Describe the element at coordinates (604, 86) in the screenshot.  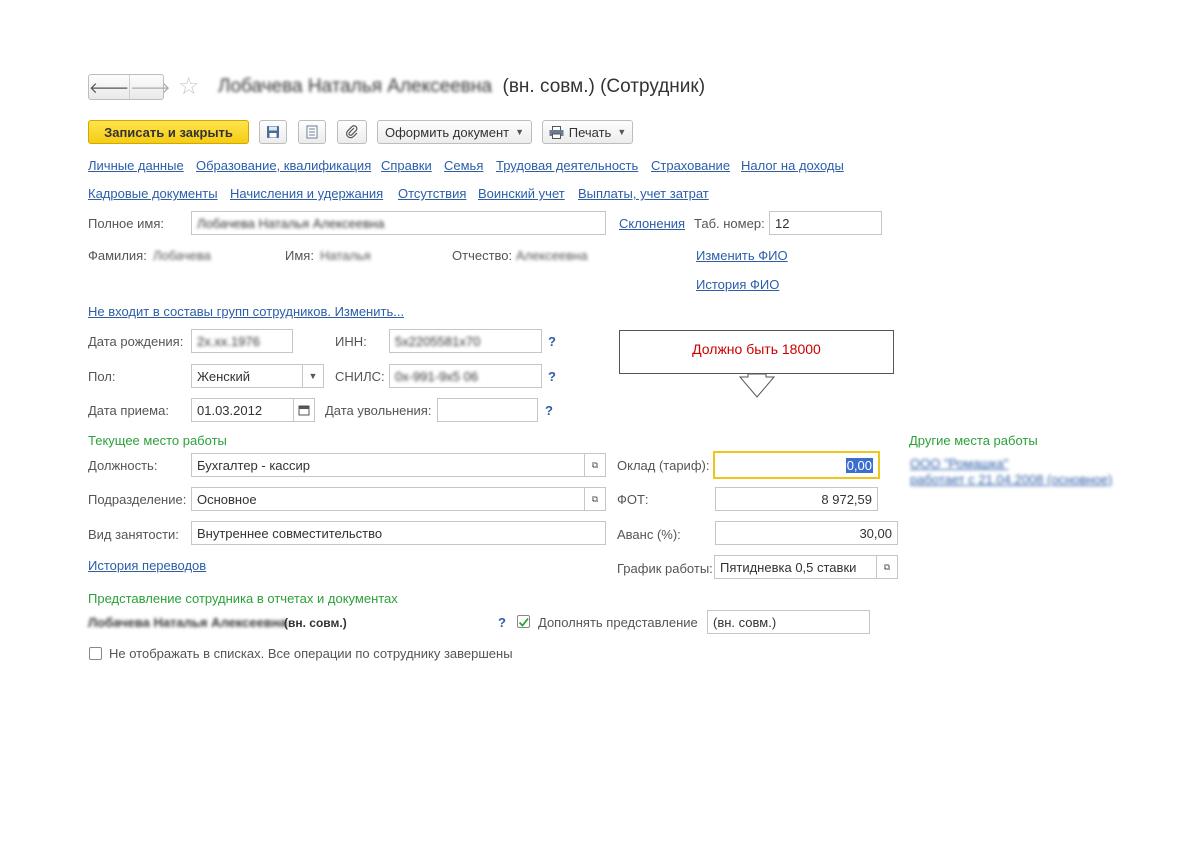
I see `title-suffix: (вн. совм.) (Сотрудник)` at that location.